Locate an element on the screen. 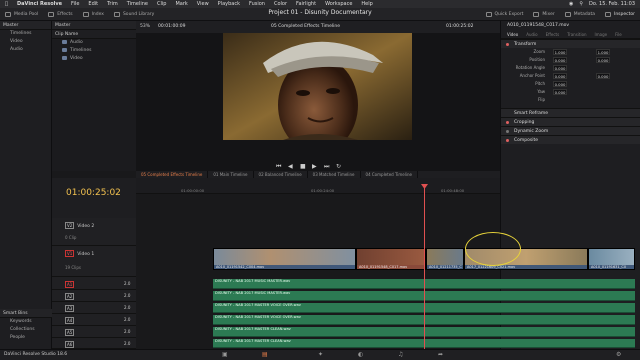 The height and width of the screenshot is (360, 640). menu-color: Color is located at coordinates (280, 4).